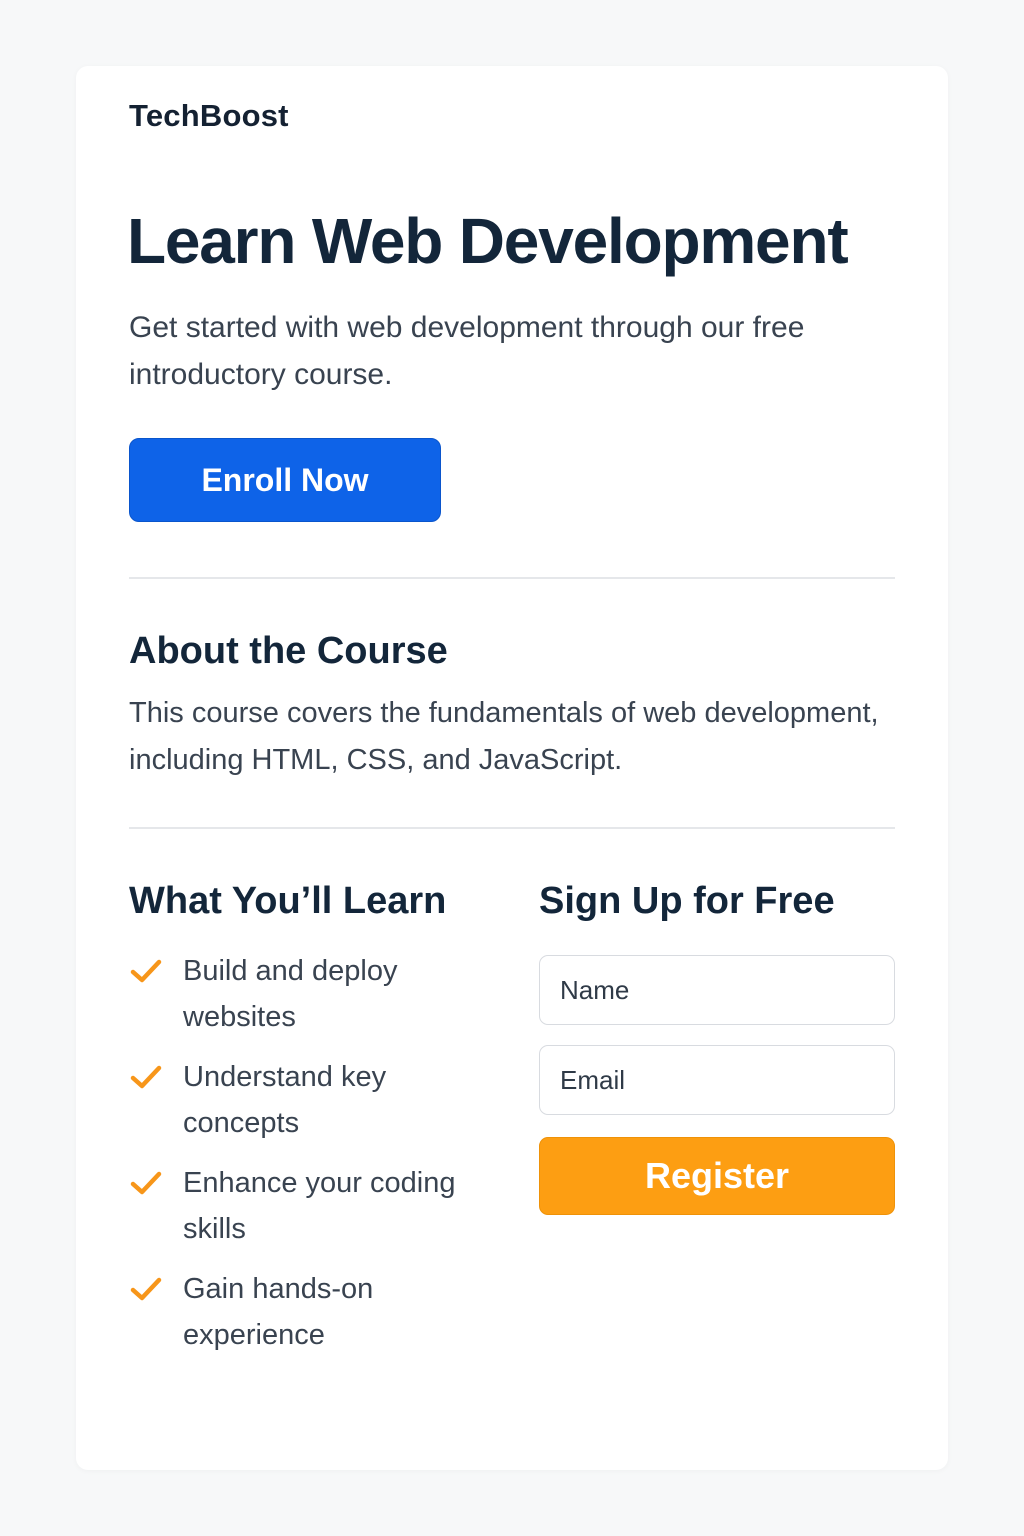  Describe the element at coordinates (717, 1080) in the screenshot. I see `email-field` at that location.